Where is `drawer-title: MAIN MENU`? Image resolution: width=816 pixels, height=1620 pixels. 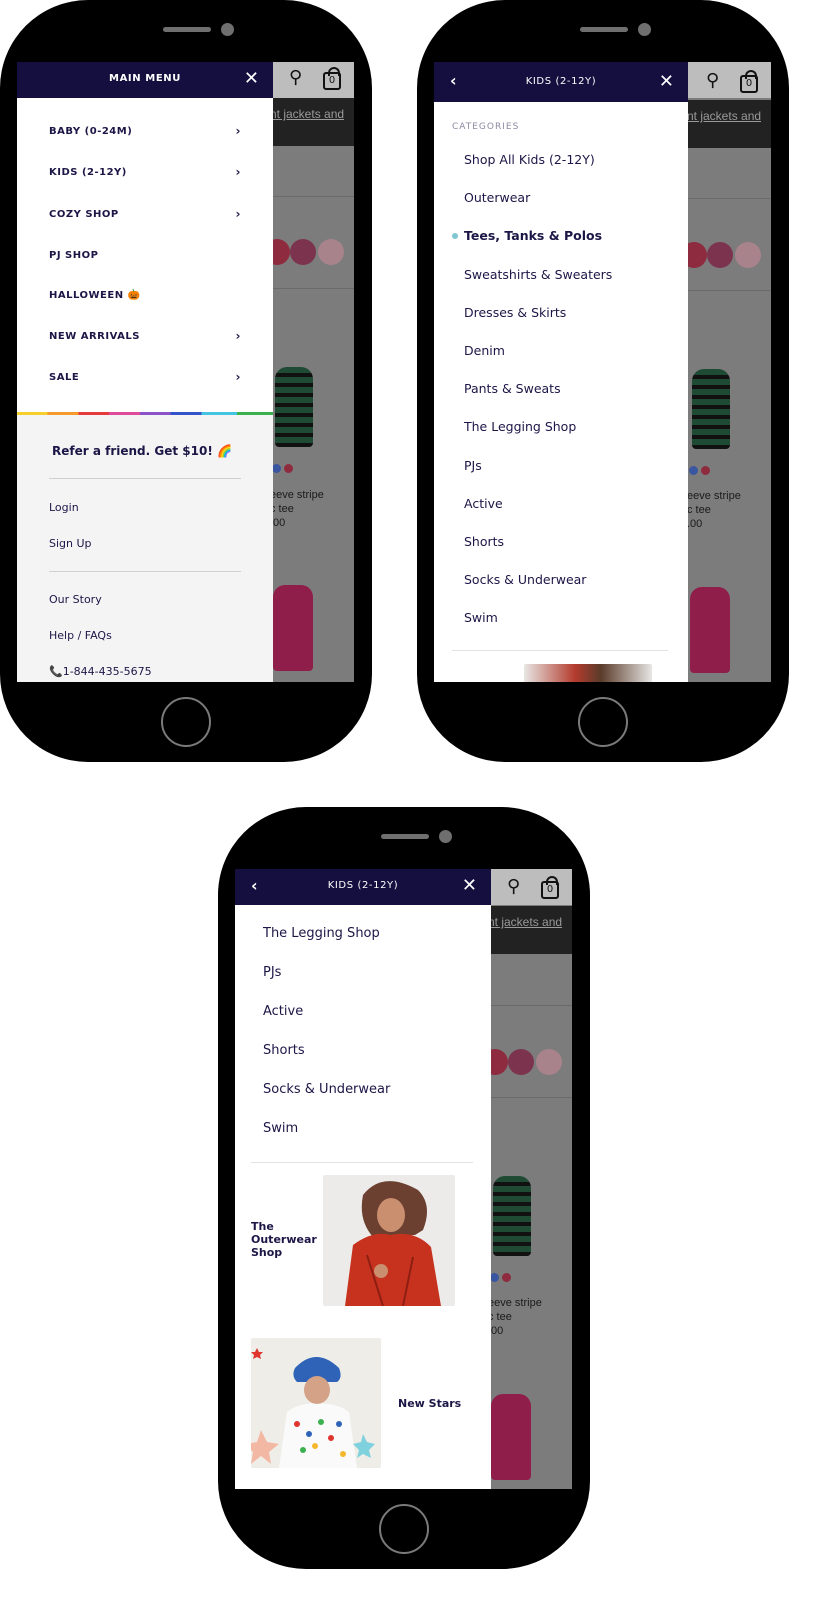 drawer-title: MAIN MENU is located at coordinates (145, 78).